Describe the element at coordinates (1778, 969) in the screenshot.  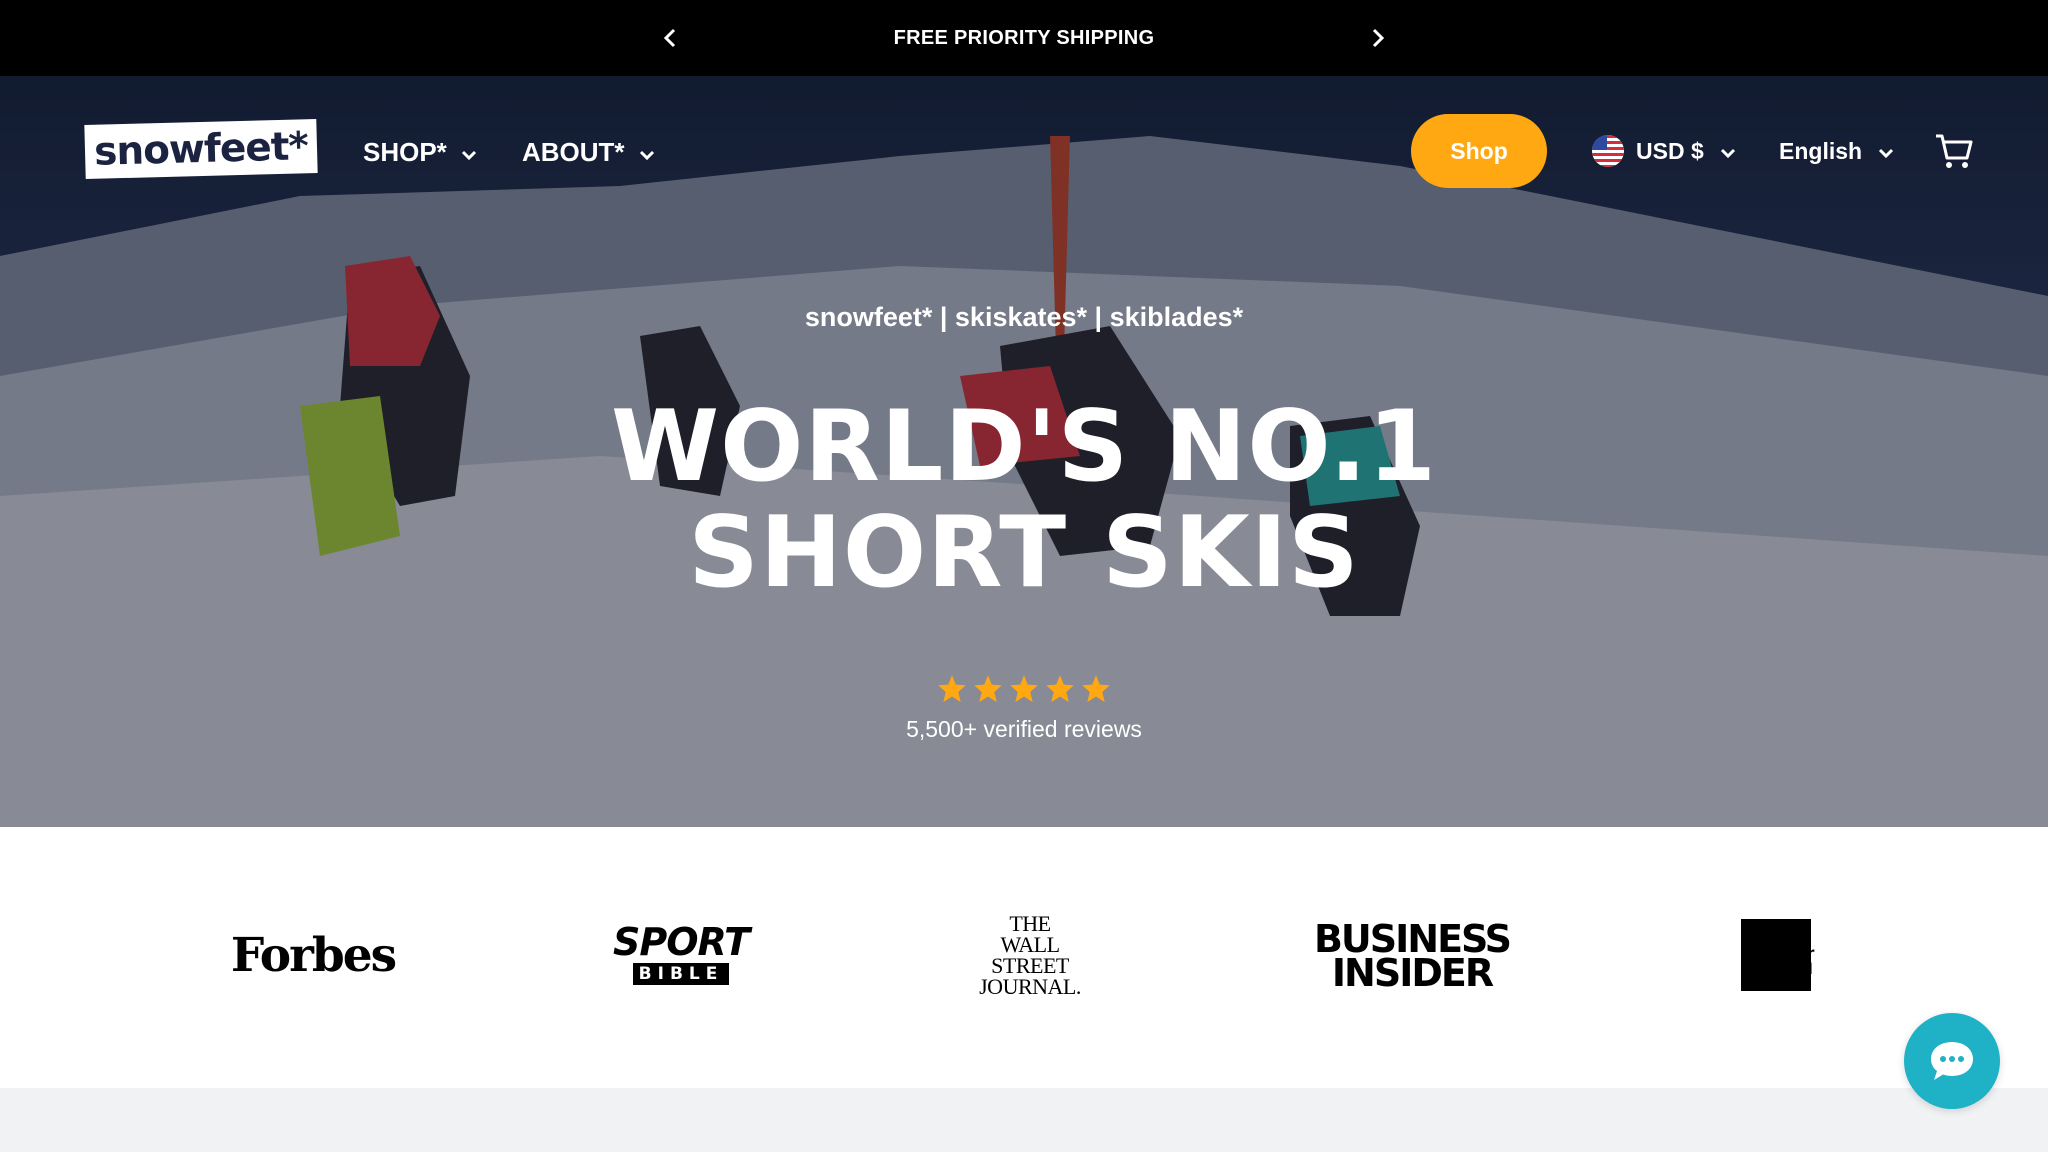
I see `twc-line3: Channel` at that location.